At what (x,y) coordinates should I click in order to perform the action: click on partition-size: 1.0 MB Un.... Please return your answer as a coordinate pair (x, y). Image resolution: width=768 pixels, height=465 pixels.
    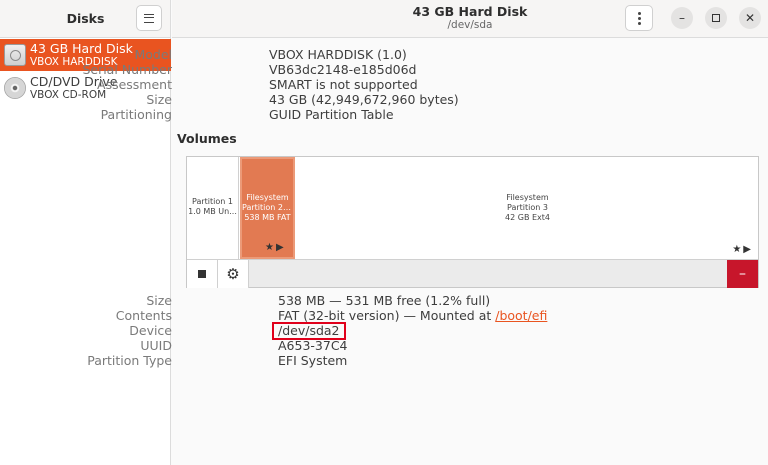
    Looking at the image, I should click on (212, 211).